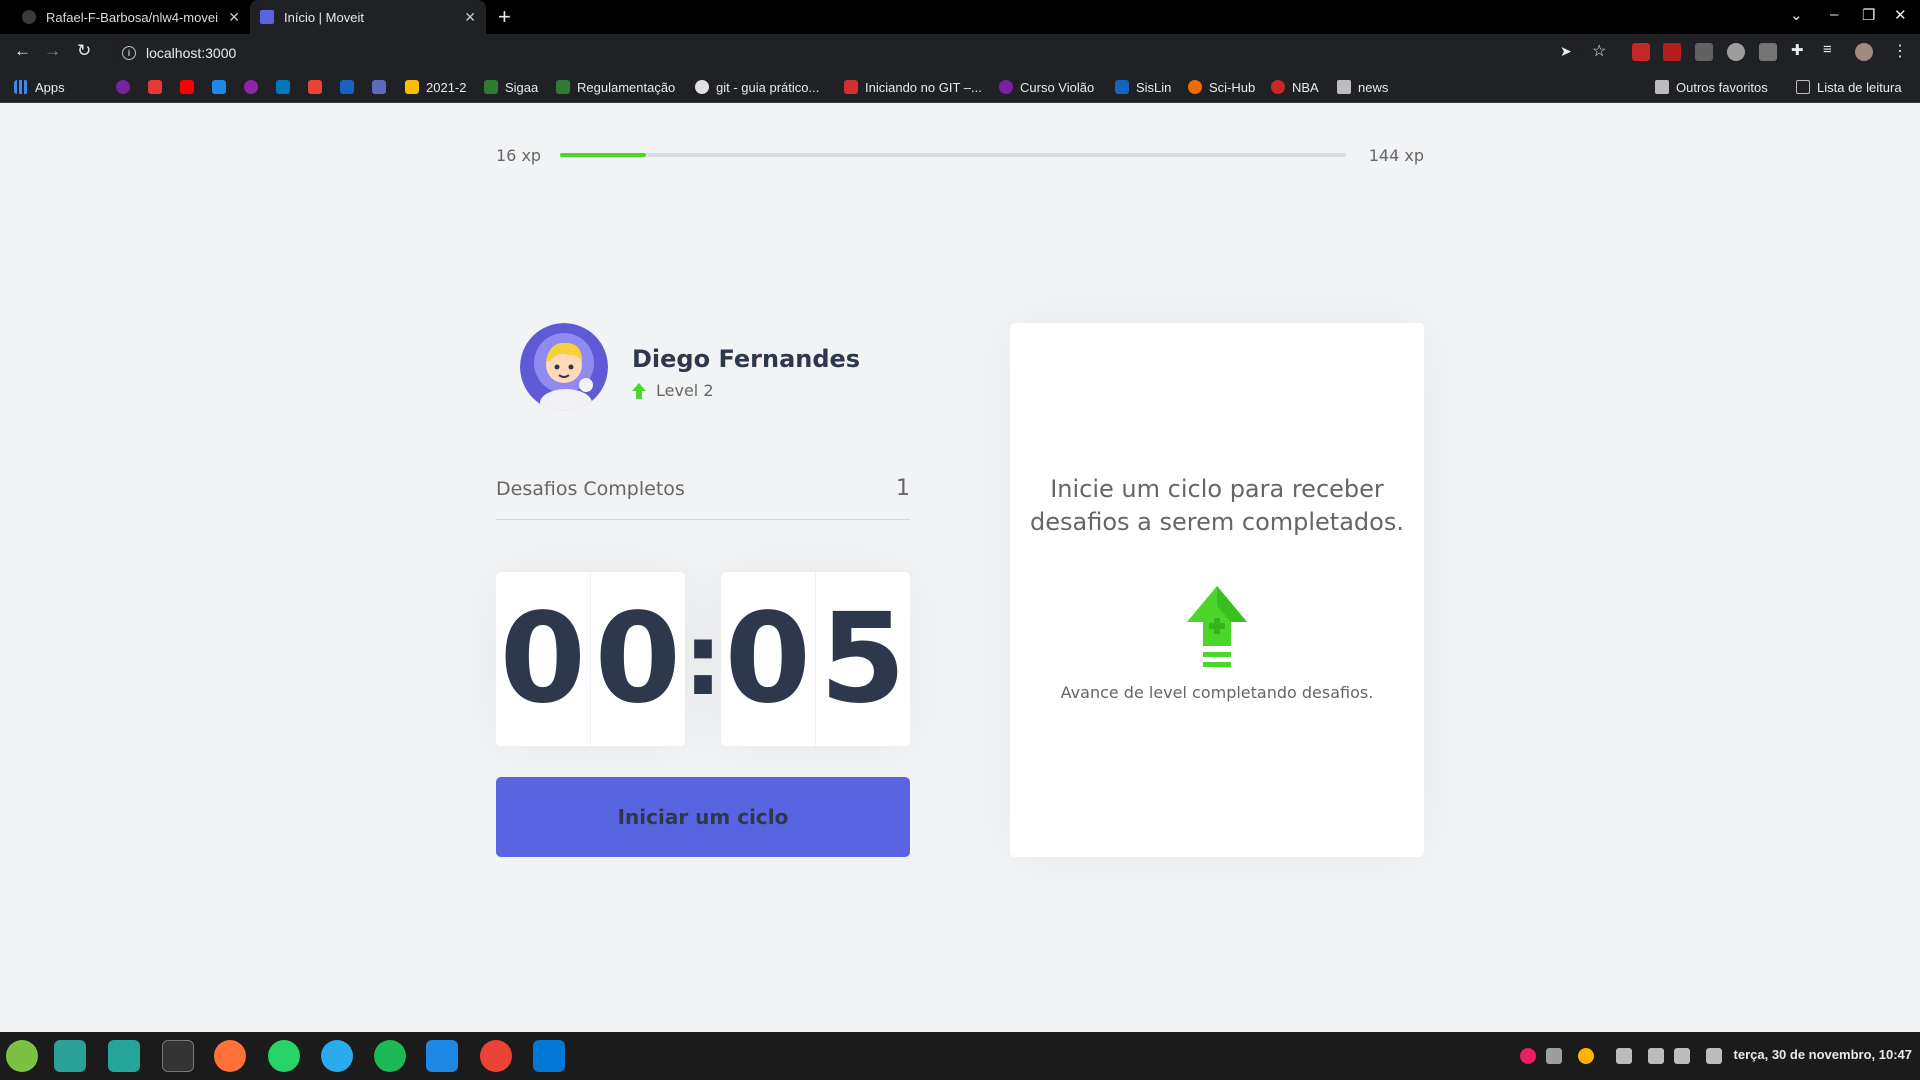 The height and width of the screenshot is (1080, 1920). I want to click on outlook-icon, so click(219, 87).